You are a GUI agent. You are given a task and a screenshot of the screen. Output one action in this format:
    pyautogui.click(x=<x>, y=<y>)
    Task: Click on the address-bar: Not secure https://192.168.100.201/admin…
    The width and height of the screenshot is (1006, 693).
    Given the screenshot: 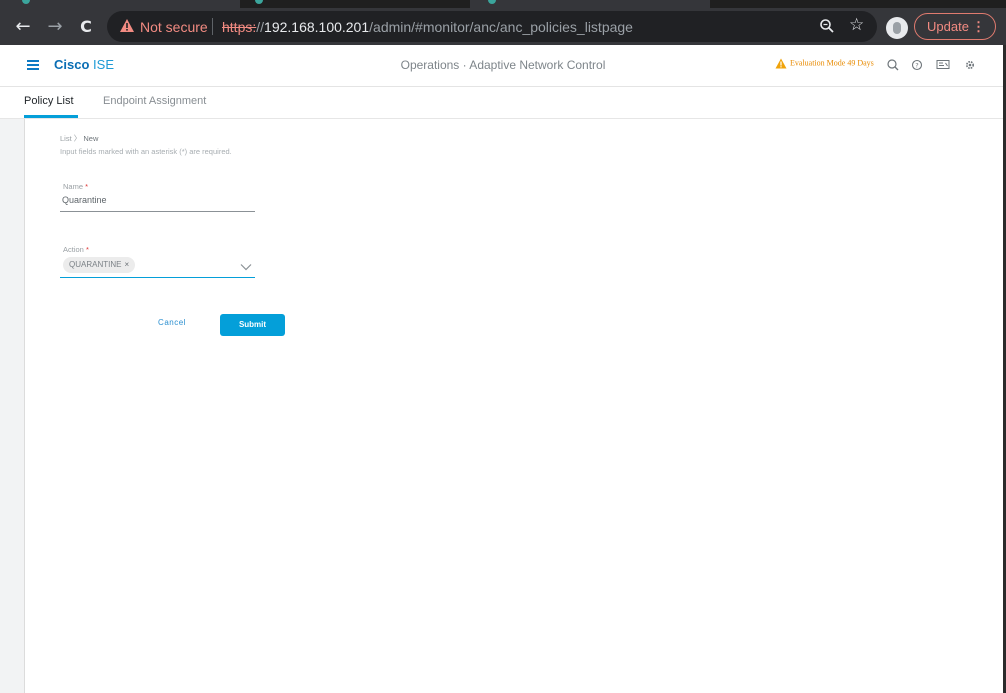 What is the action you would take?
    pyautogui.click(x=492, y=26)
    